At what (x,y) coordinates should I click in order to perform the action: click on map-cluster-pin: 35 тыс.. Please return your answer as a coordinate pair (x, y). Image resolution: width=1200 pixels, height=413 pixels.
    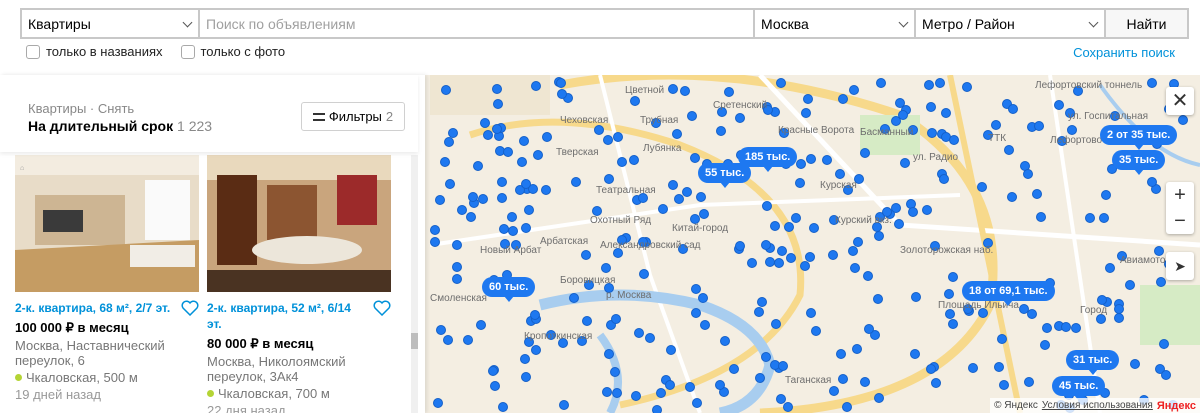
    Looking at the image, I should click on (1139, 162).